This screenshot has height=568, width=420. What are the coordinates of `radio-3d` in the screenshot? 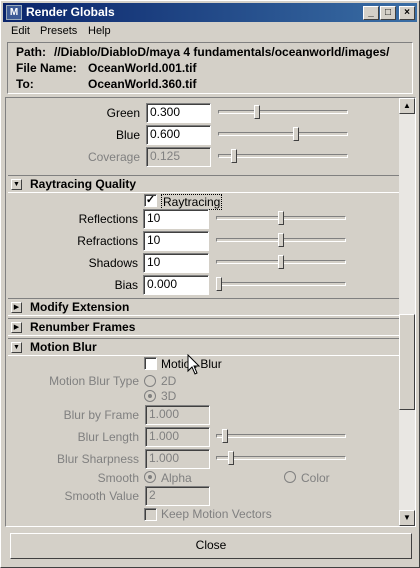 It's located at (150, 396).